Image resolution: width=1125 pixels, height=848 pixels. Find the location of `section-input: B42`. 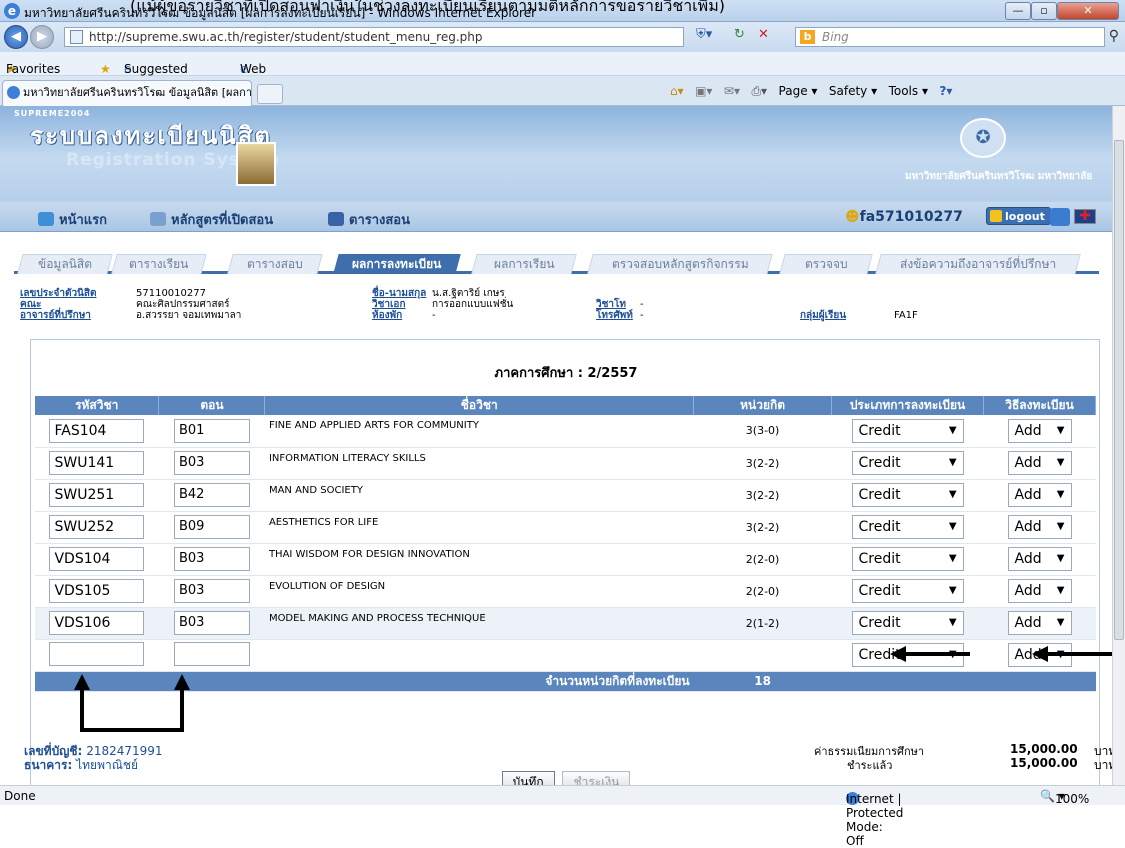

section-input: B42 is located at coordinates (211, 495).